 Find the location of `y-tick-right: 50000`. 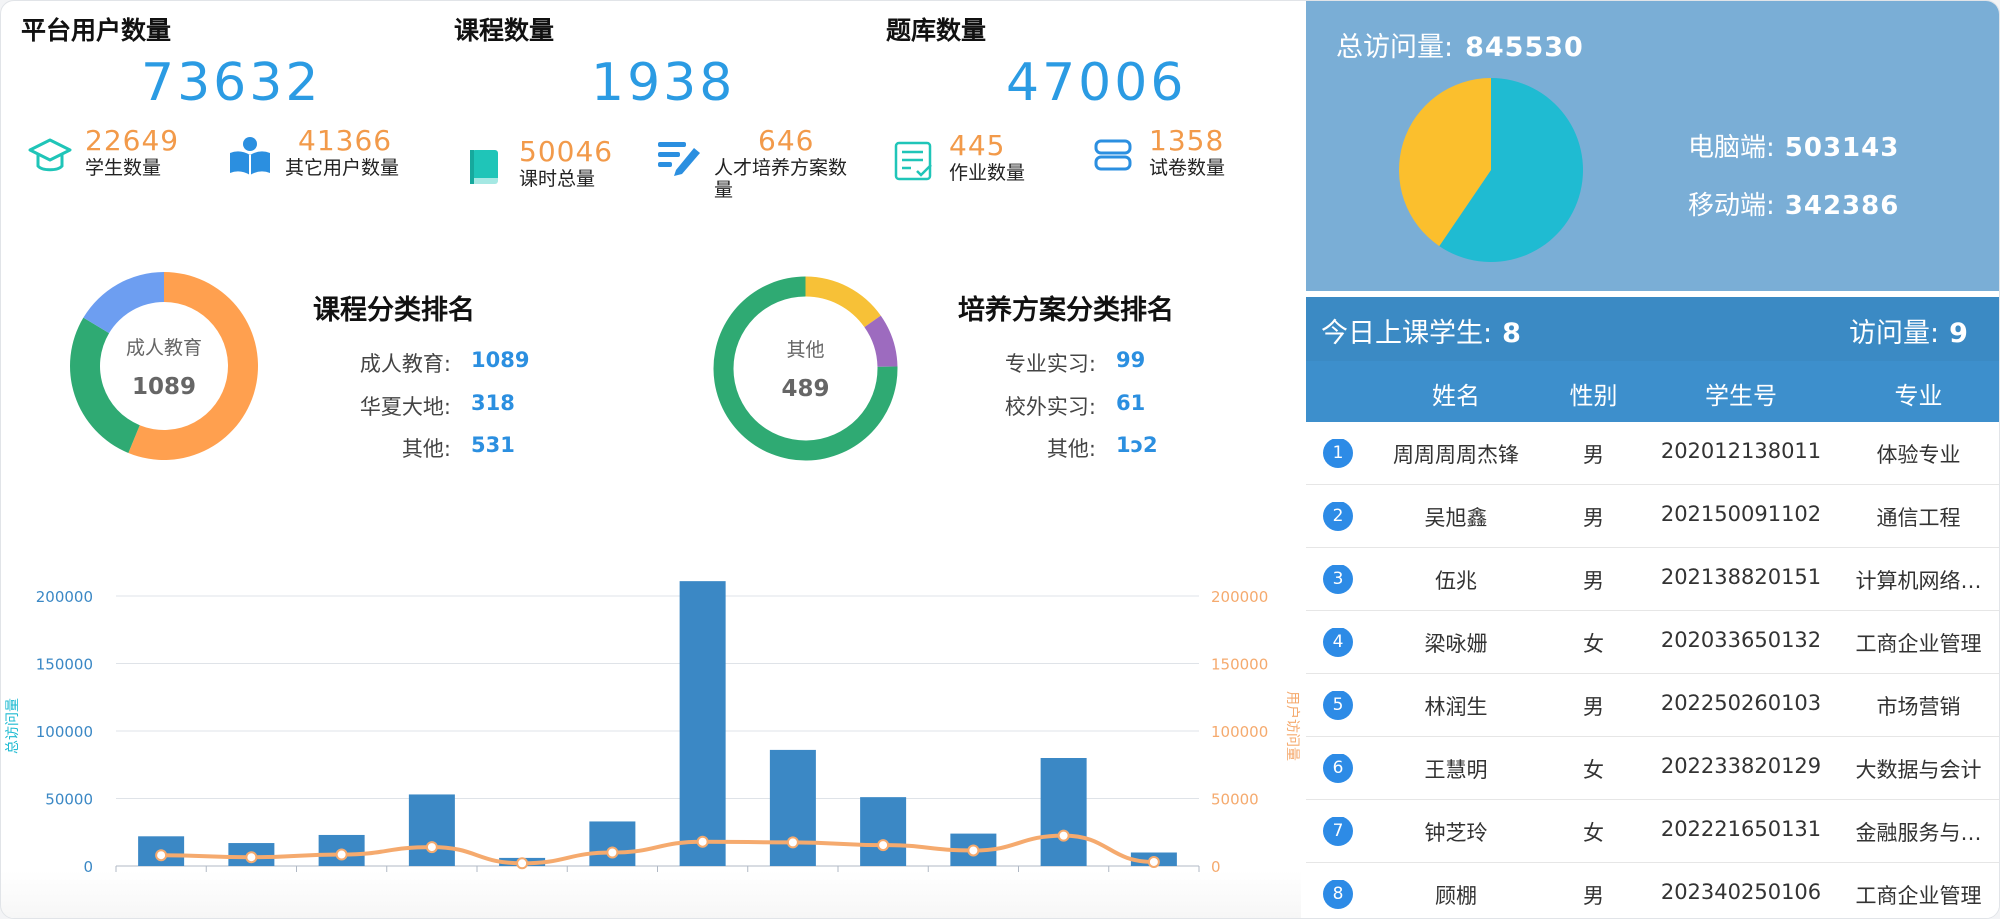

y-tick-right: 50000 is located at coordinates (1235, 800).